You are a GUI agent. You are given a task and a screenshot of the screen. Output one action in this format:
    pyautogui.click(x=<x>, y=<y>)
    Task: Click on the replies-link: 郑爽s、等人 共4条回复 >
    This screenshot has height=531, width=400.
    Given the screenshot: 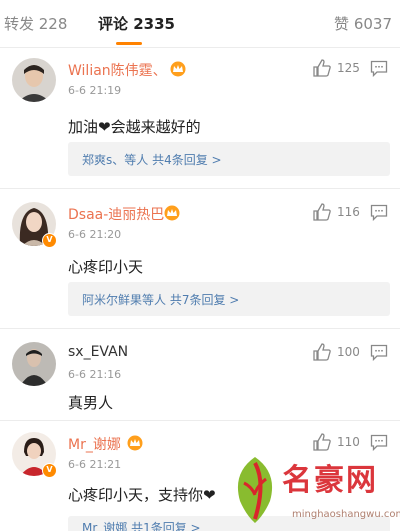 What is the action you would take?
    pyautogui.click(x=229, y=159)
    